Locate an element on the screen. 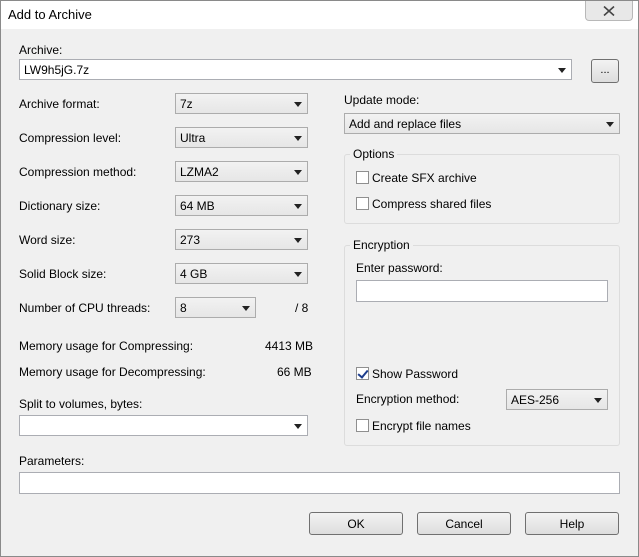 The height and width of the screenshot is (557, 639). memory-compress-label: Memory usage for Compressing: is located at coordinates (106, 346).